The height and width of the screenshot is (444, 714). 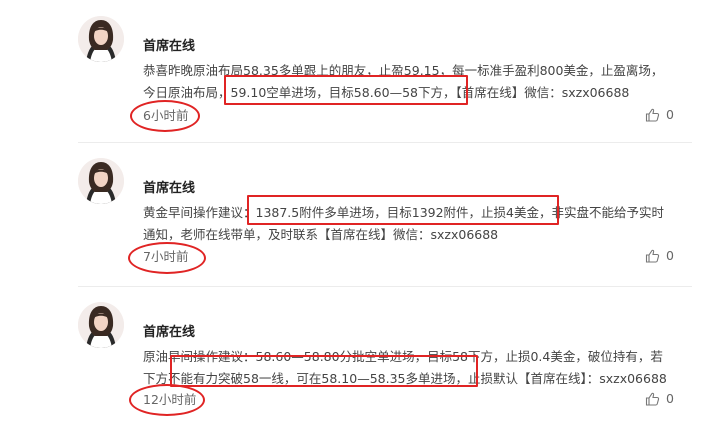 I want to click on comment-line: 通知，老师在线带单，及时联系【首席在线】微信：sxzx06688, so click(x=321, y=234).